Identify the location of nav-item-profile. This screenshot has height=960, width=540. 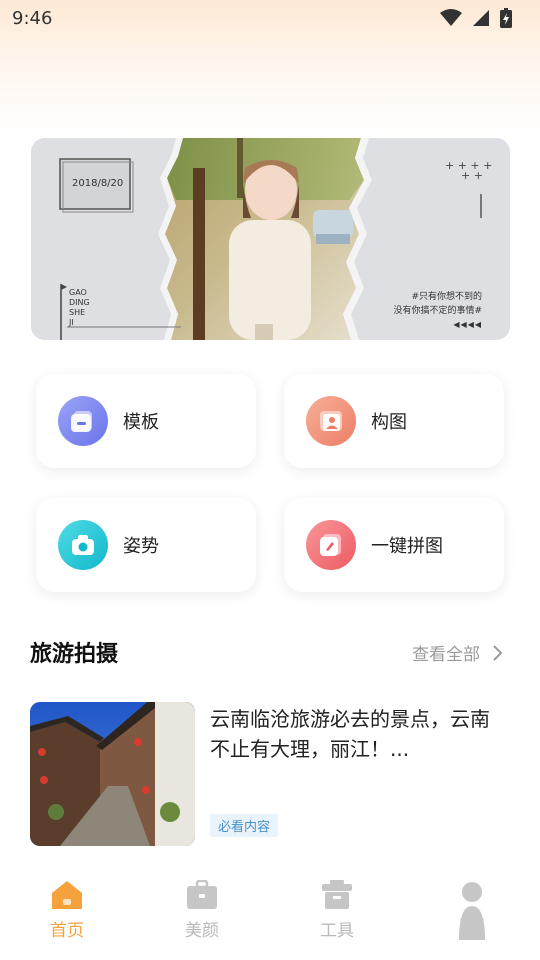
(472, 910).